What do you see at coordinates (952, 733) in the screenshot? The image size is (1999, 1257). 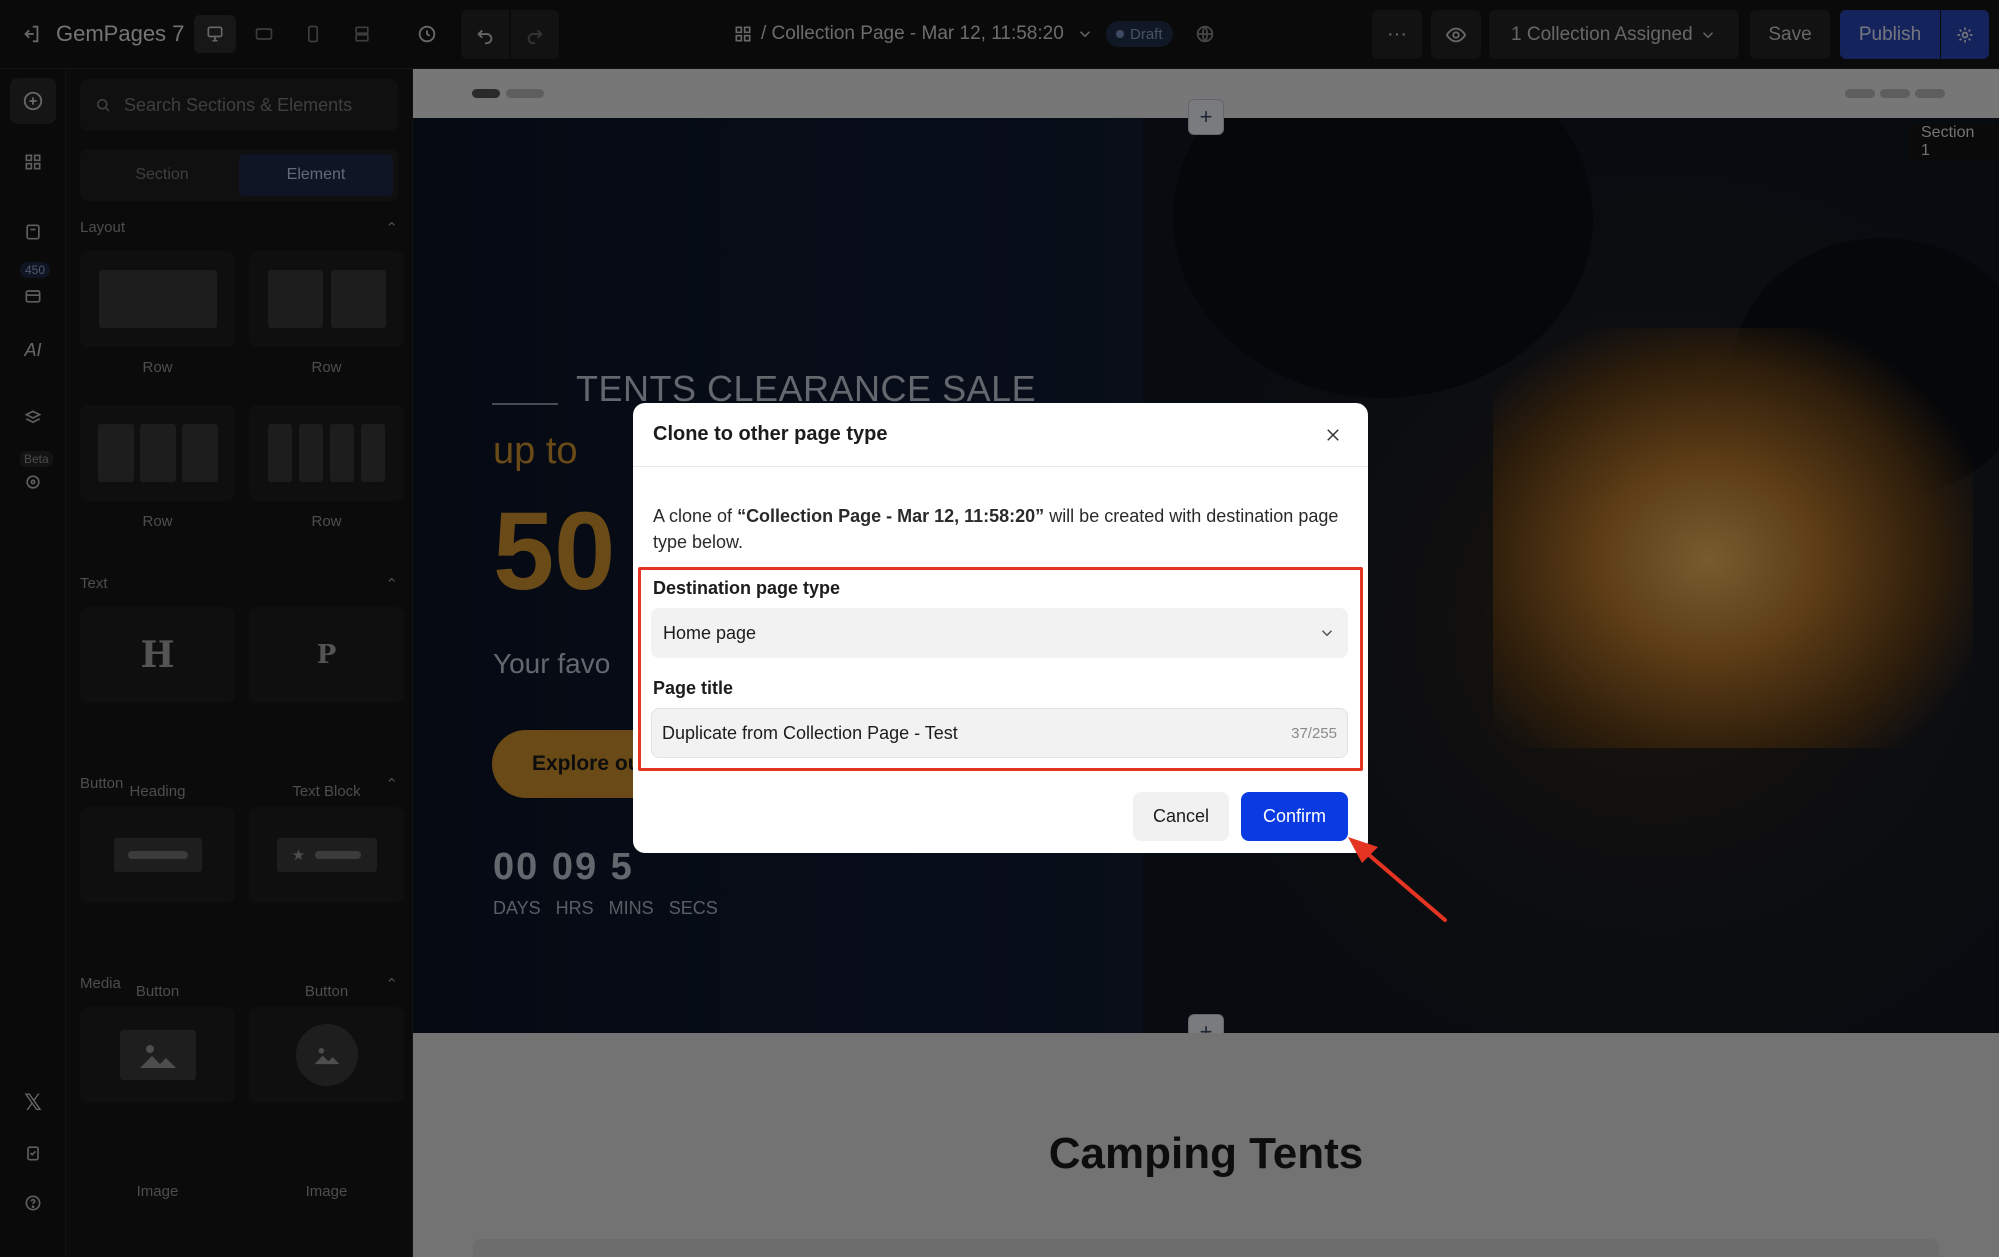 I see `page-title-input` at bounding box center [952, 733].